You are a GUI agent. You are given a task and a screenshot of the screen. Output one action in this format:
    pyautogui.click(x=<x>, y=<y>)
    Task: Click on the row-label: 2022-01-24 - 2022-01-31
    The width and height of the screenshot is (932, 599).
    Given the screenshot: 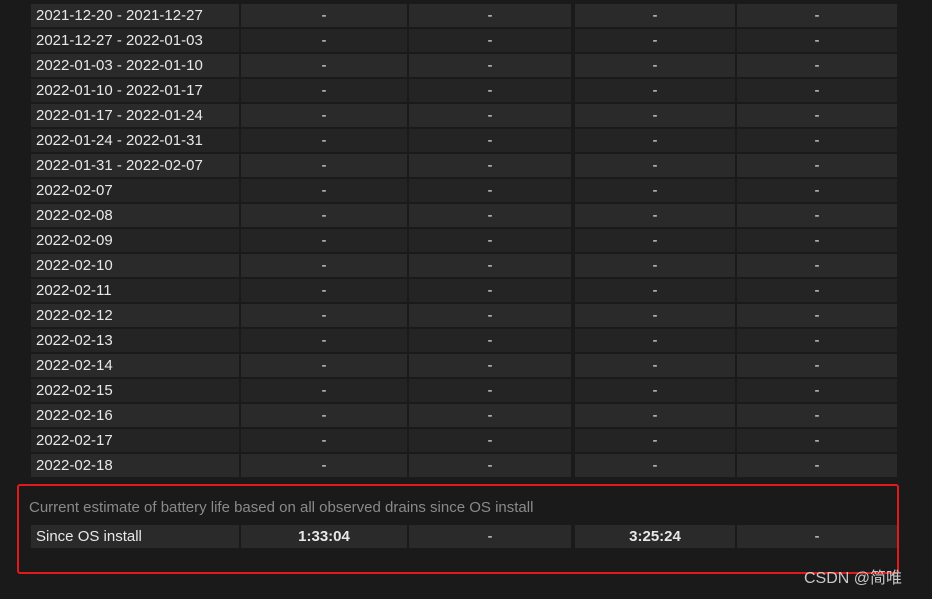 What is the action you would take?
    pyautogui.click(x=135, y=140)
    